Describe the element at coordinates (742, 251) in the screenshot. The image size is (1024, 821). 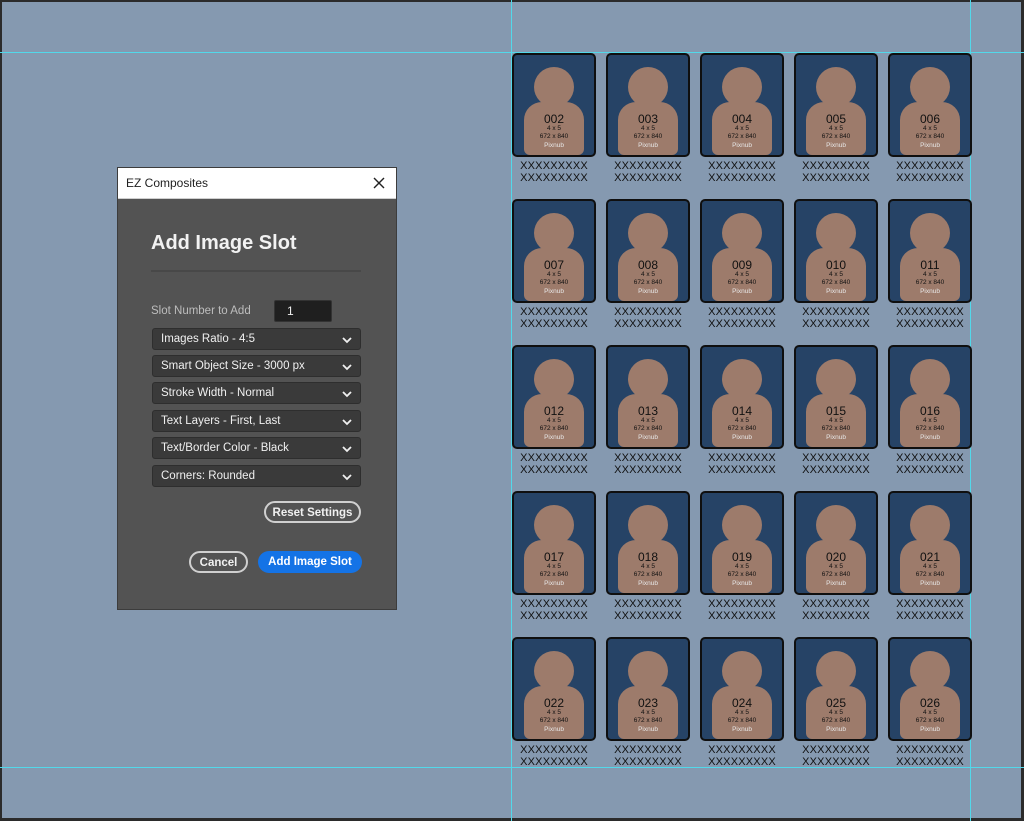
I see `slot-frame: 009 4 x 5 672 x 840 Pixnub` at that location.